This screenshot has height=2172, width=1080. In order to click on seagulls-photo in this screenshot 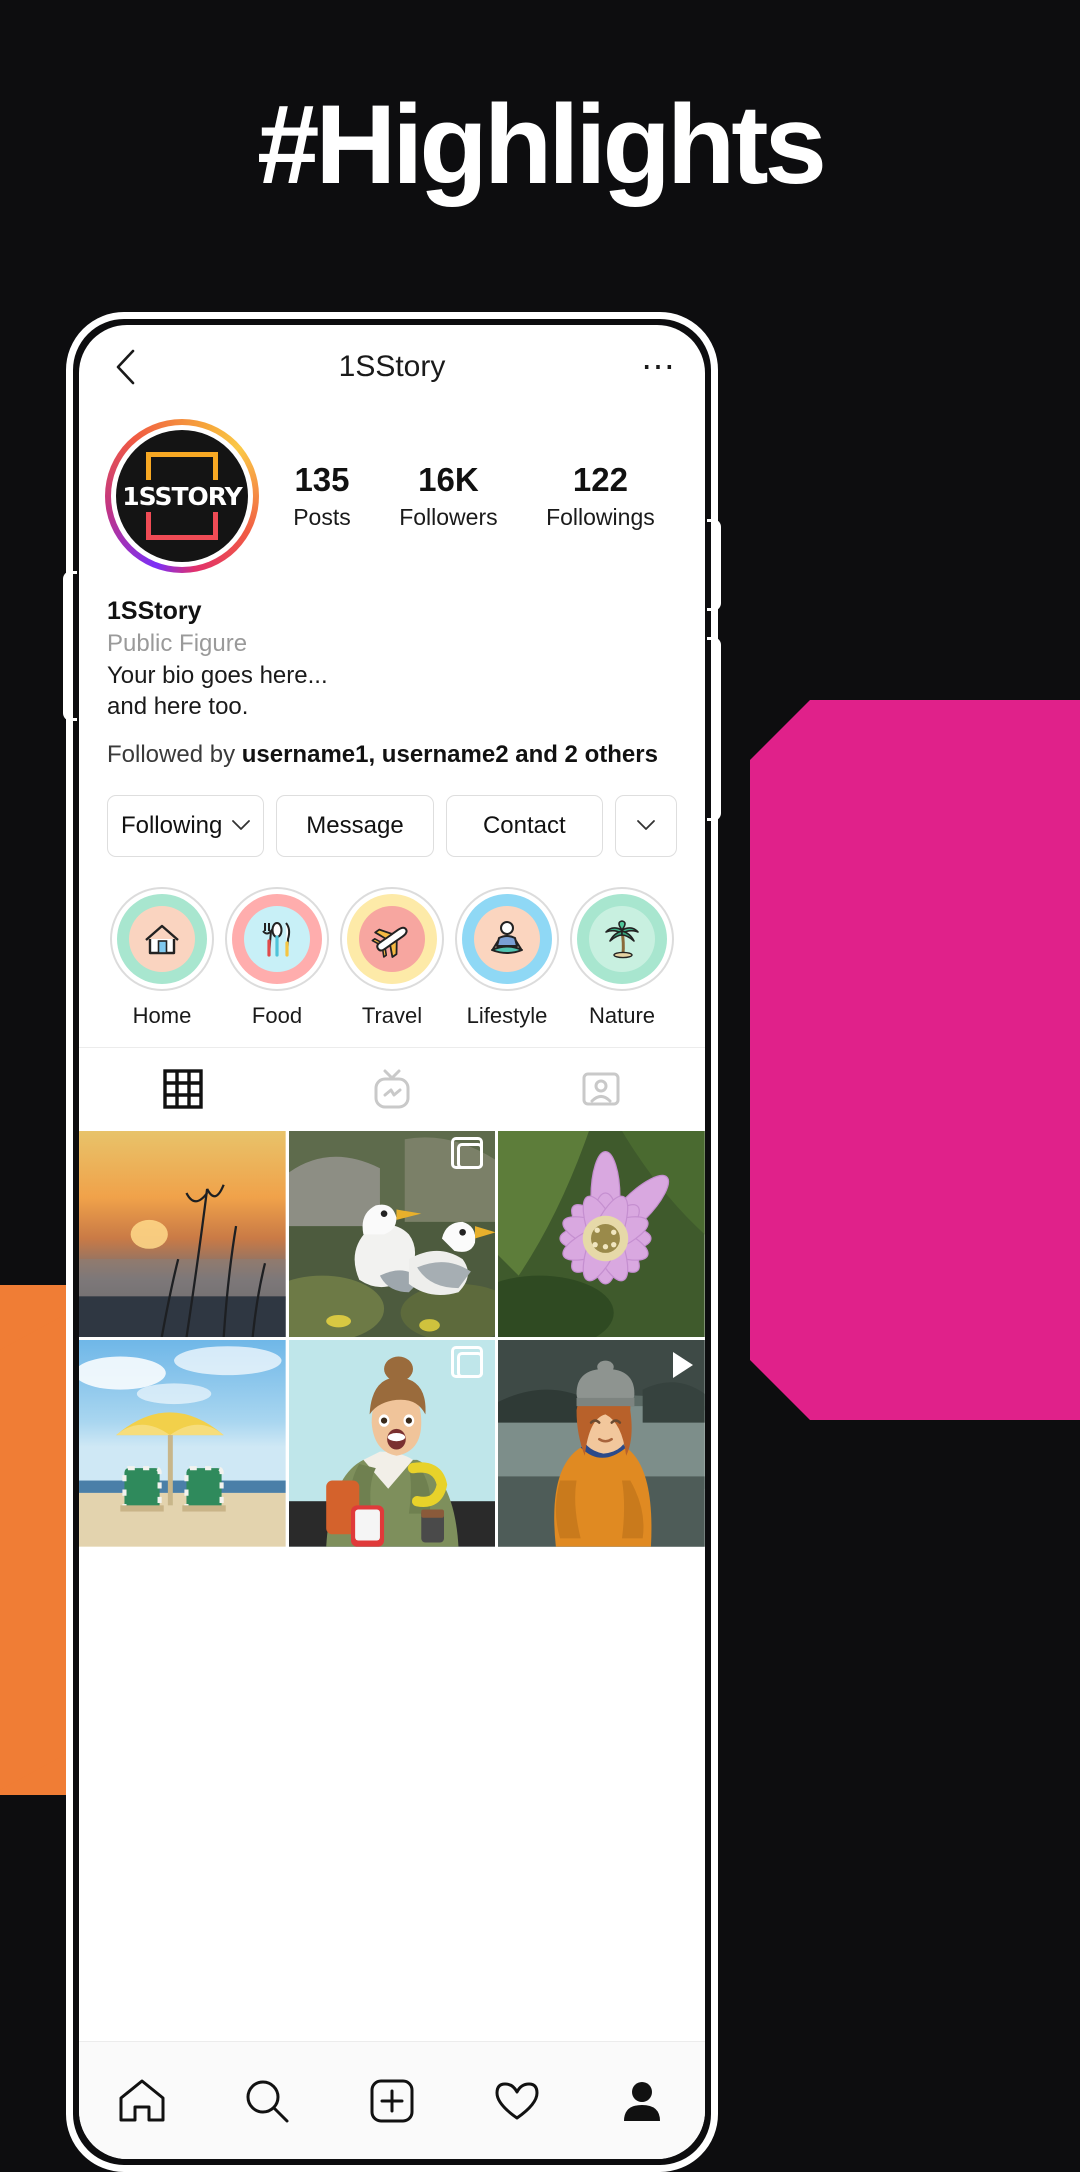, I will do `click(392, 1234)`.